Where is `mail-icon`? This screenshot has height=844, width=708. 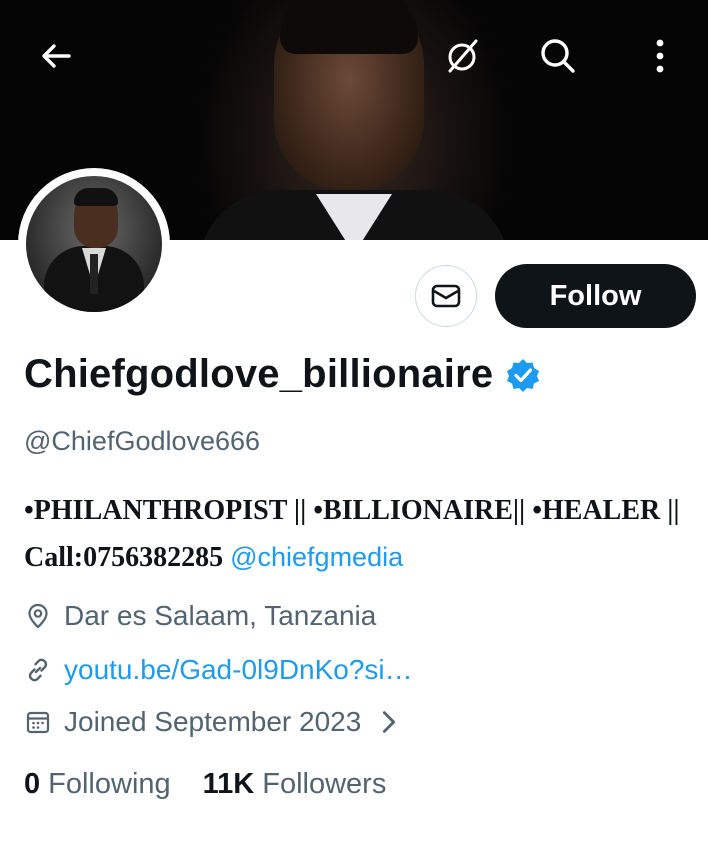
mail-icon is located at coordinates (446, 296).